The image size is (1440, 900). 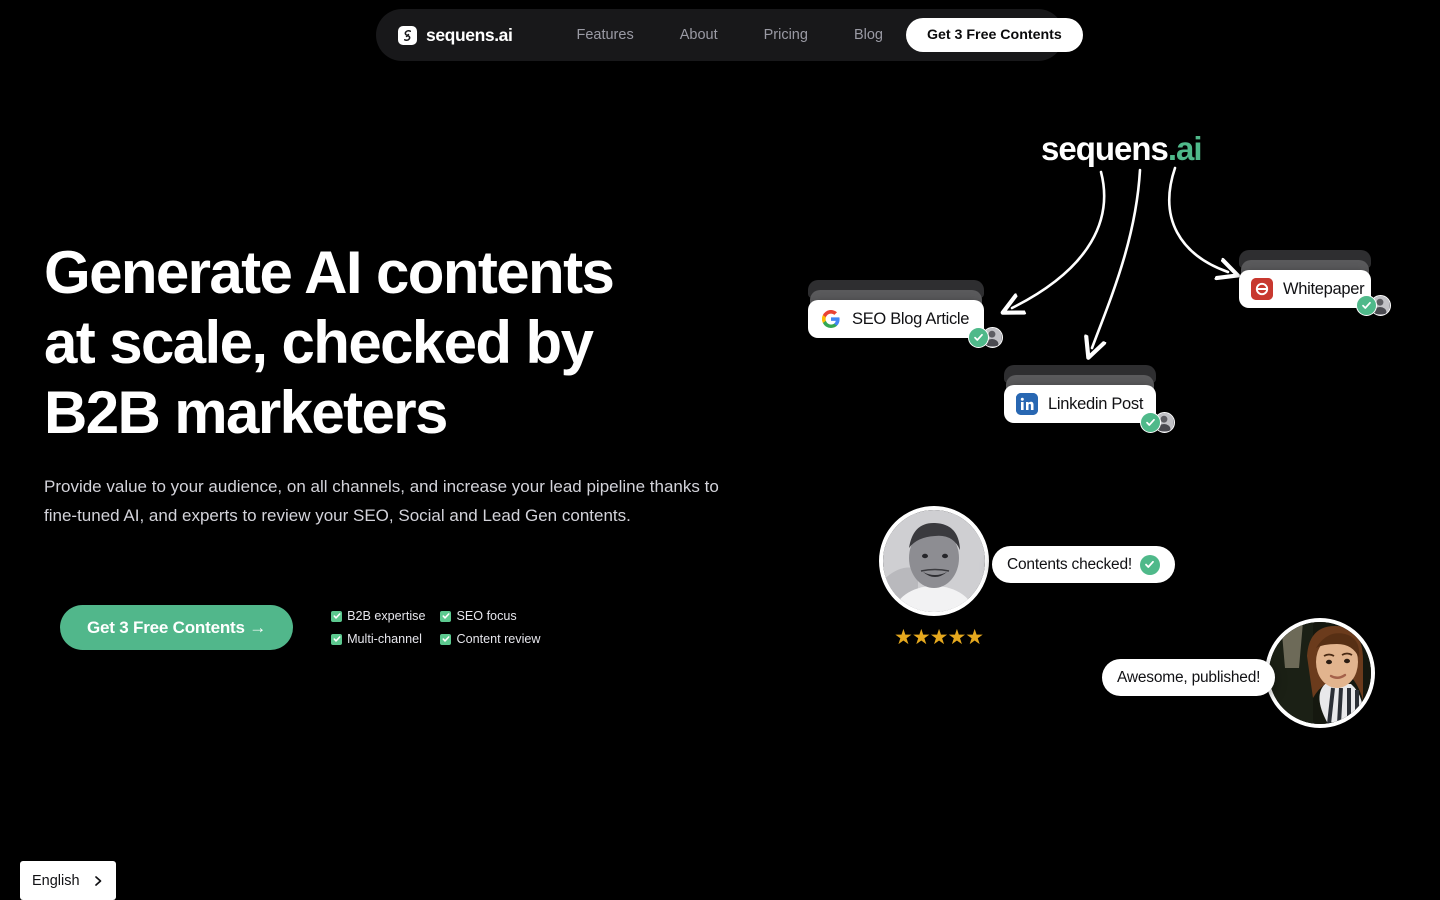 I want to click on chevron-right-icon, so click(x=98, y=881).